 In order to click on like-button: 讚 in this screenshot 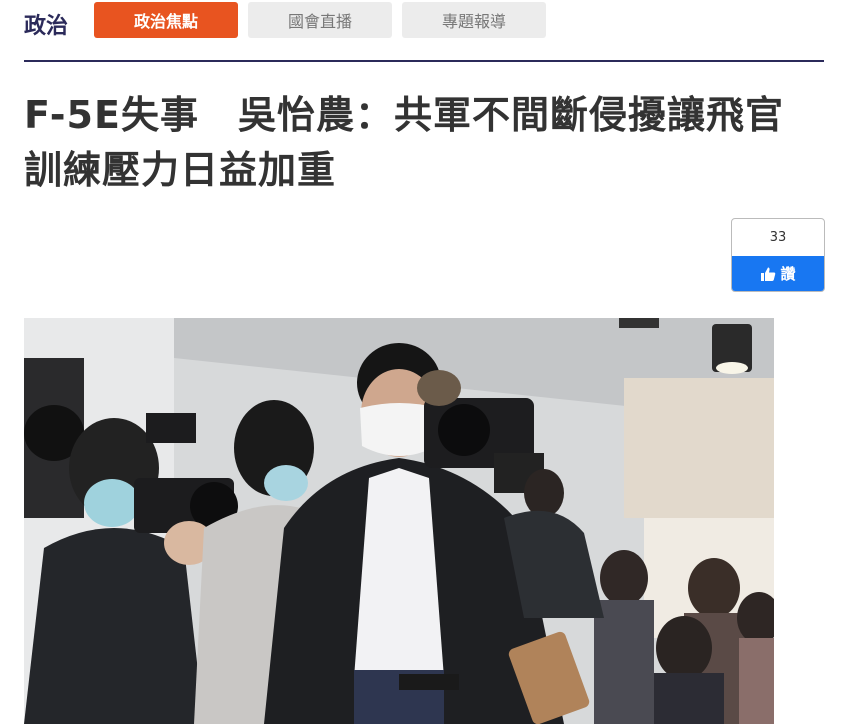, I will do `click(778, 273)`.